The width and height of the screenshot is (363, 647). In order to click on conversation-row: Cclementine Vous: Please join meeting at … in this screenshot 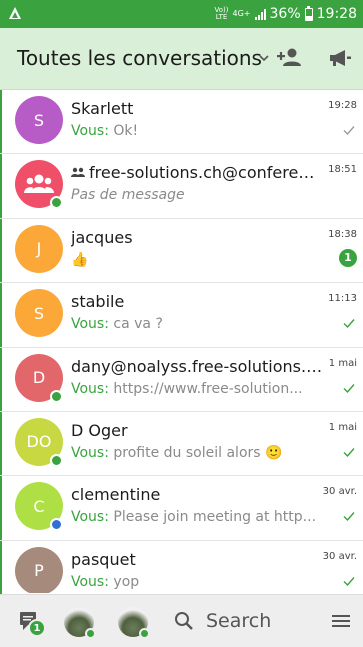, I will do `click(181, 508)`.